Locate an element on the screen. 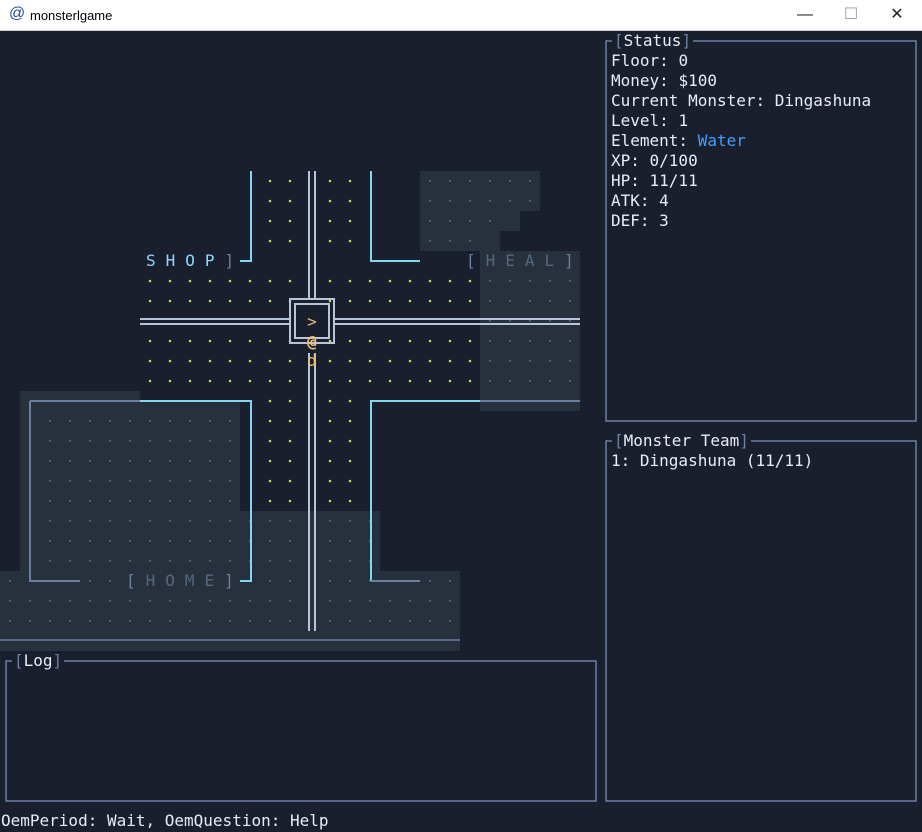 The width and height of the screenshot is (922, 832). close-button: ✕ is located at coordinates (897, 15).